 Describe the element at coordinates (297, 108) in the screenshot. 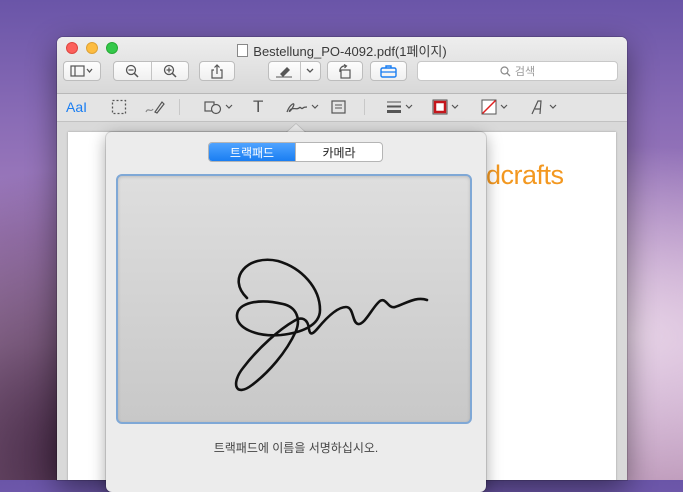

I see `signature-icon` at that location.